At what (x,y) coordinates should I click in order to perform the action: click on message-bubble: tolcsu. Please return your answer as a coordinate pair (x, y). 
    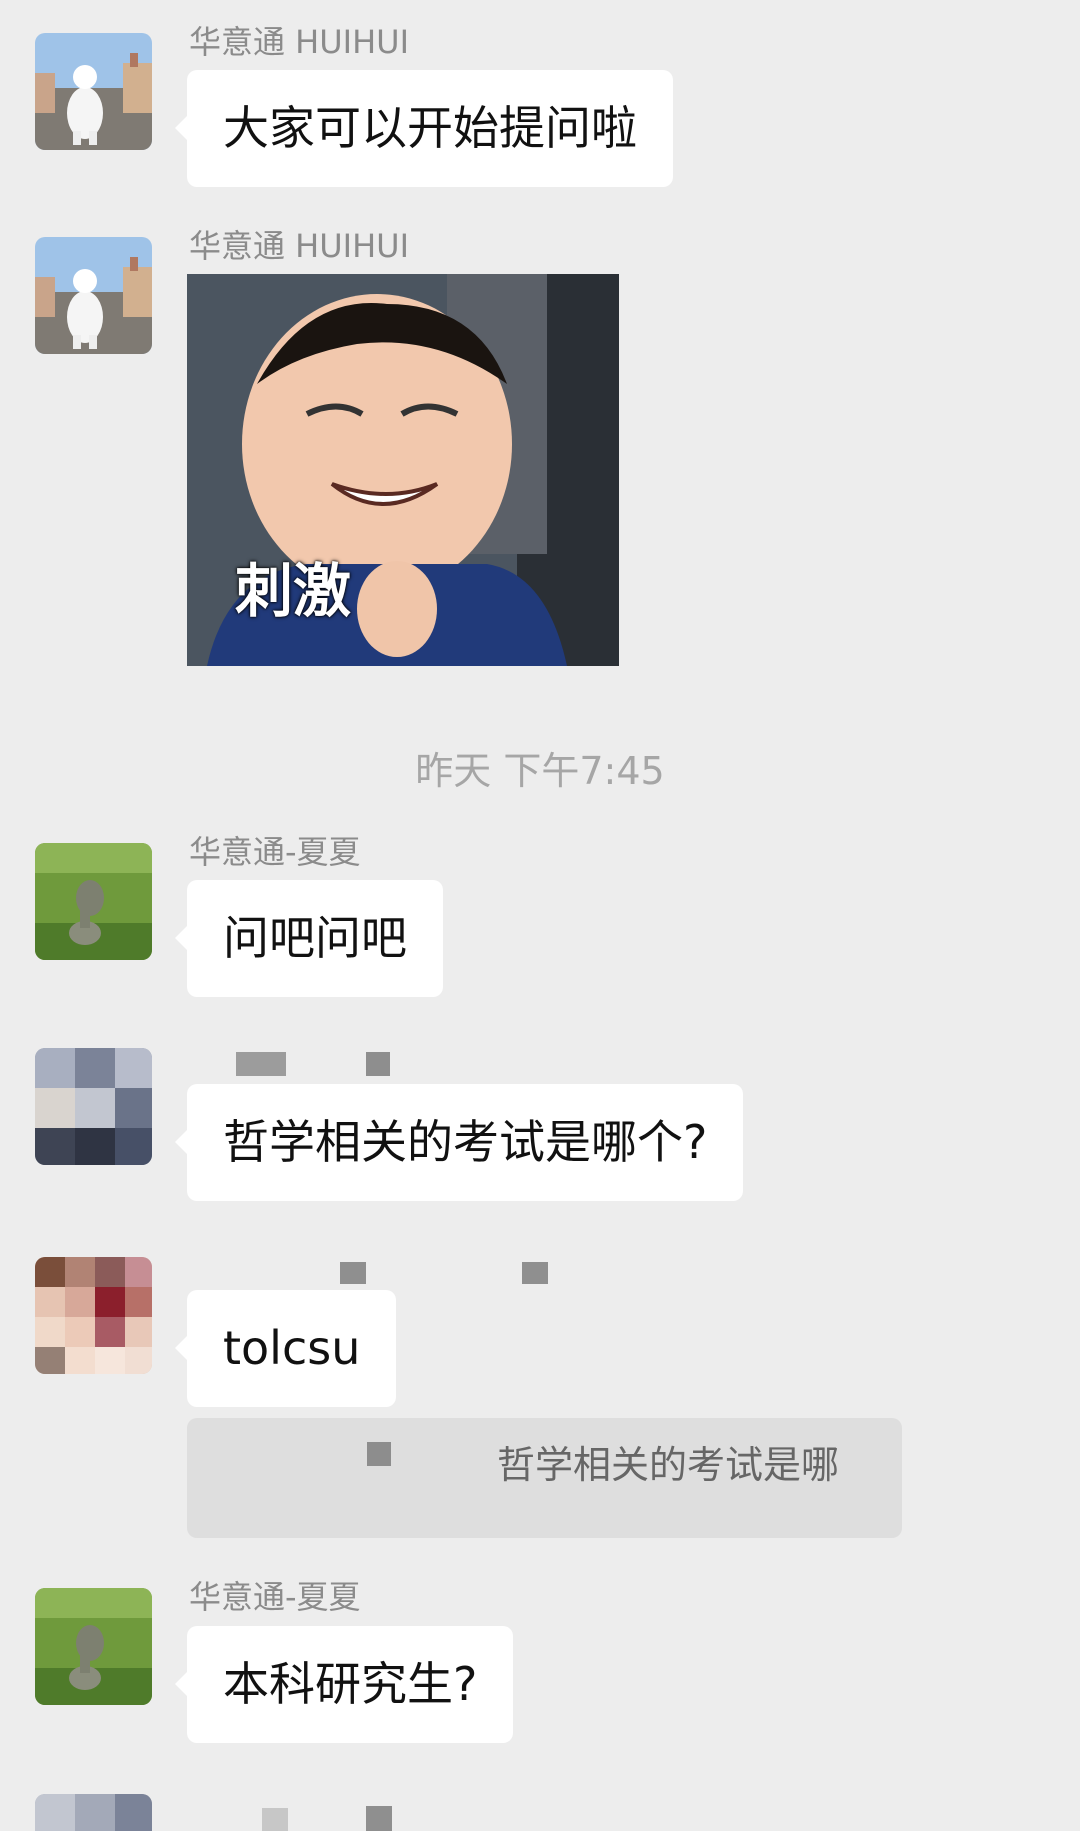
    Looking at the image, I should click on (285, 1348).